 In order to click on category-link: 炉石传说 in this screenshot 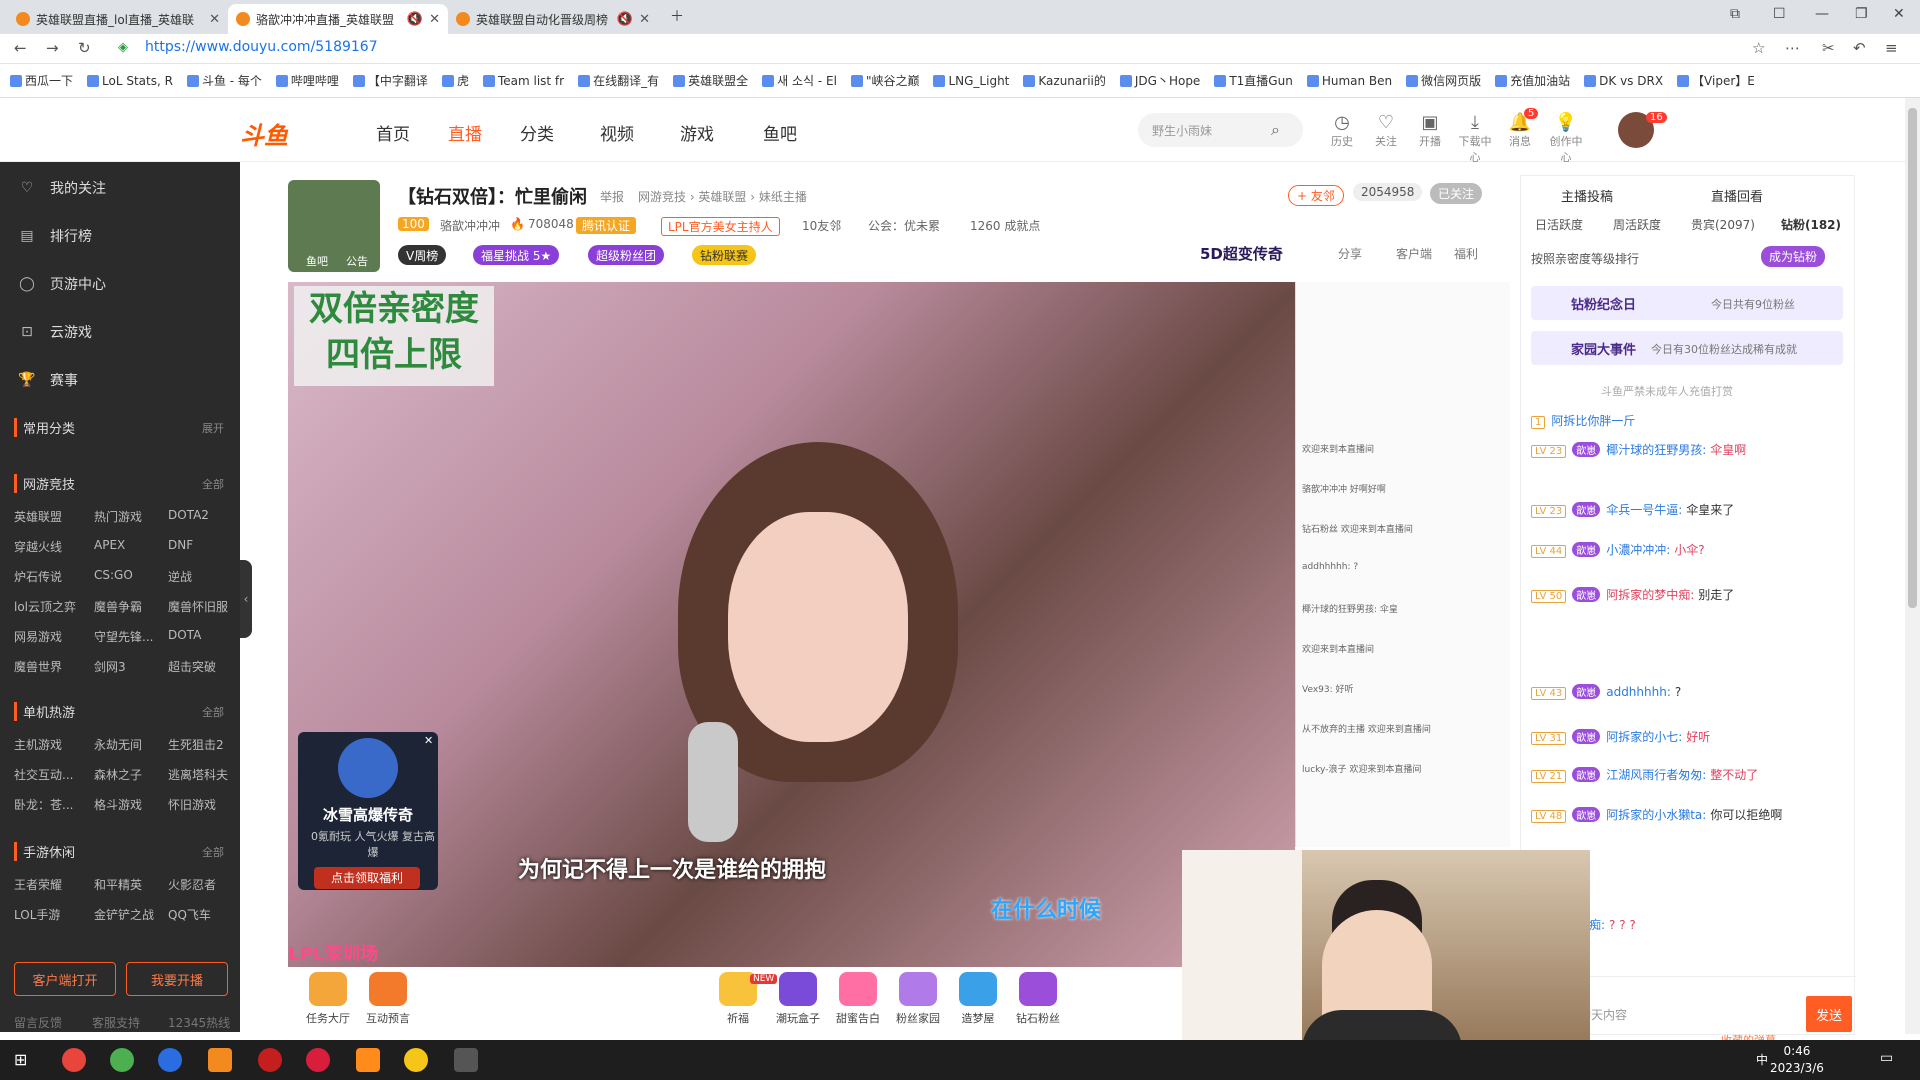, I will do `click(38, 576)`.